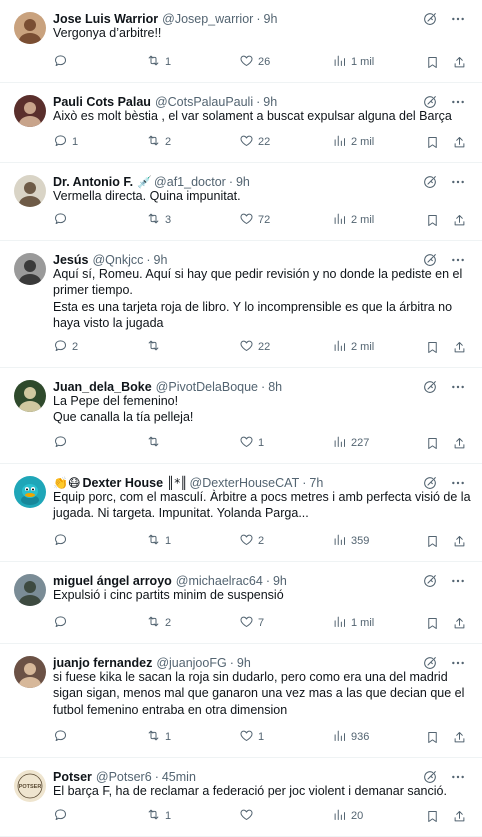  I want to click on heart-icon, so click(248, 816).